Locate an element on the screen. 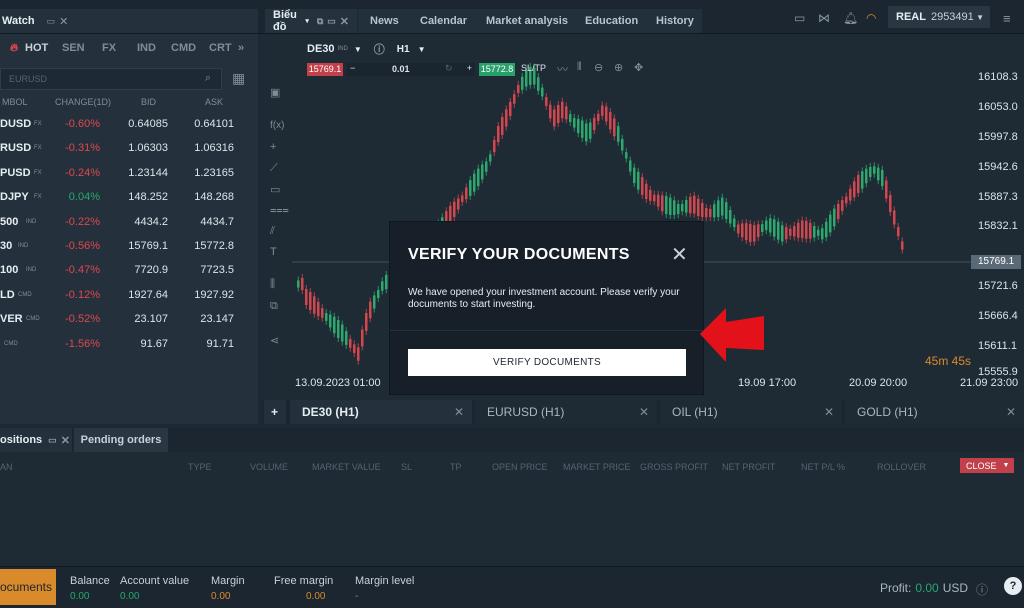 Image resolution: width=1024 pixels, height=608 pixels. free-margin-value: 0.00 is located at coordinates (316, 596).